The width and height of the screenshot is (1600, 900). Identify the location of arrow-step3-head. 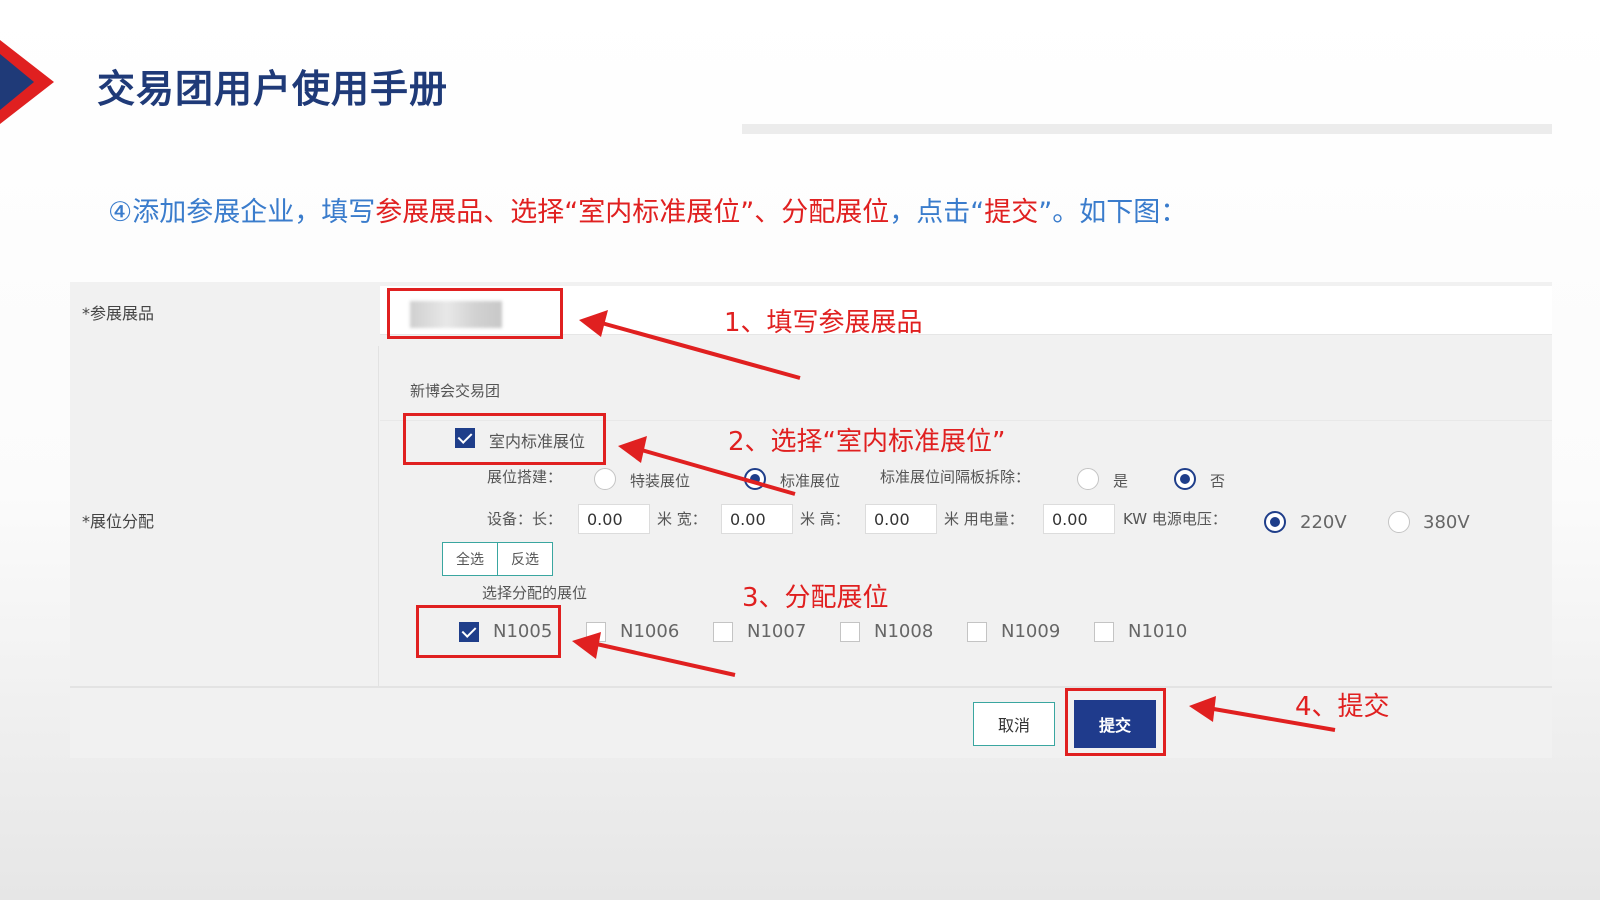
(586, 645).